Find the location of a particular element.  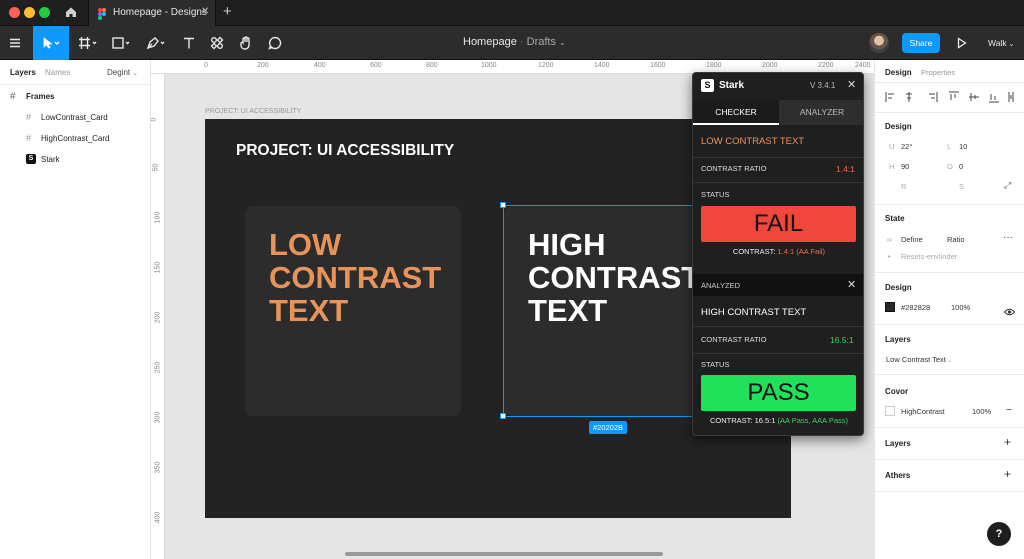

minus-icon: − is located at coordinates (1009, 410).